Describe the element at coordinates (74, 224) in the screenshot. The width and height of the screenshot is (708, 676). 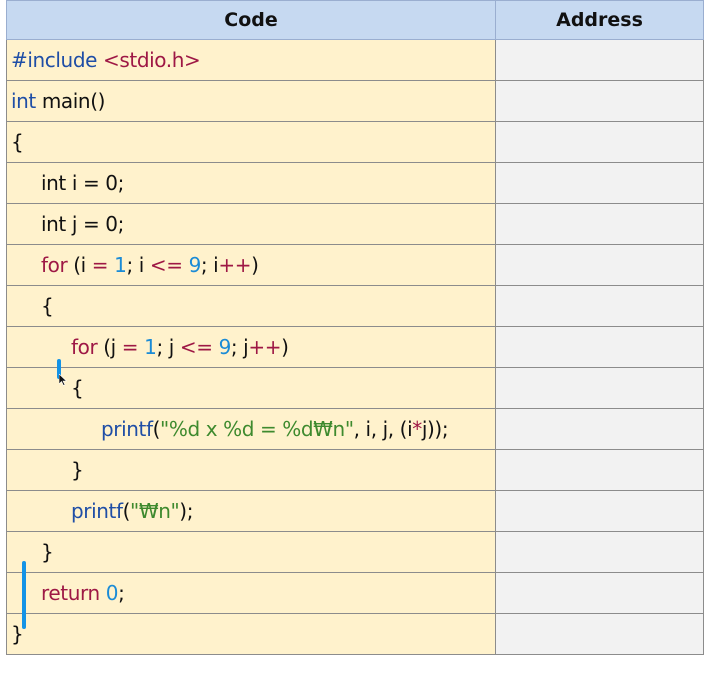
I see `code-text: j` at that location.